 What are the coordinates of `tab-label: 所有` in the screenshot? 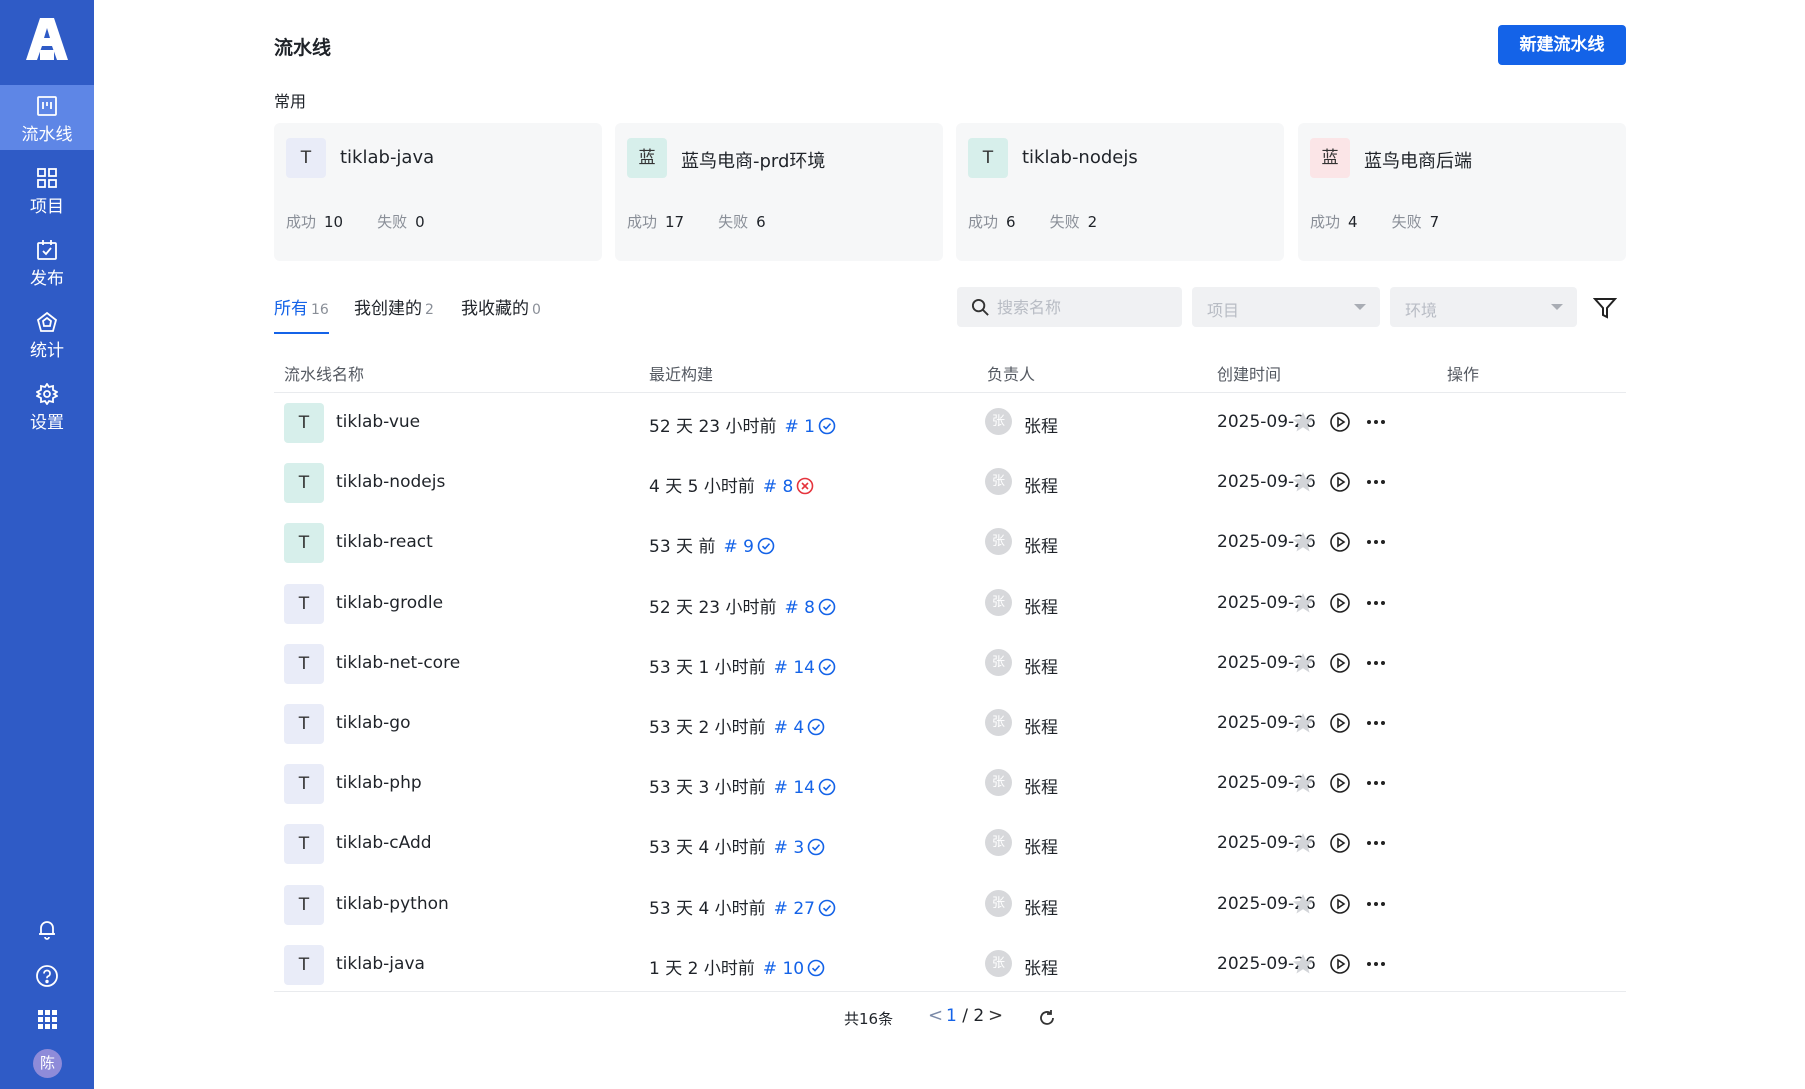 It's located at (291, 309).